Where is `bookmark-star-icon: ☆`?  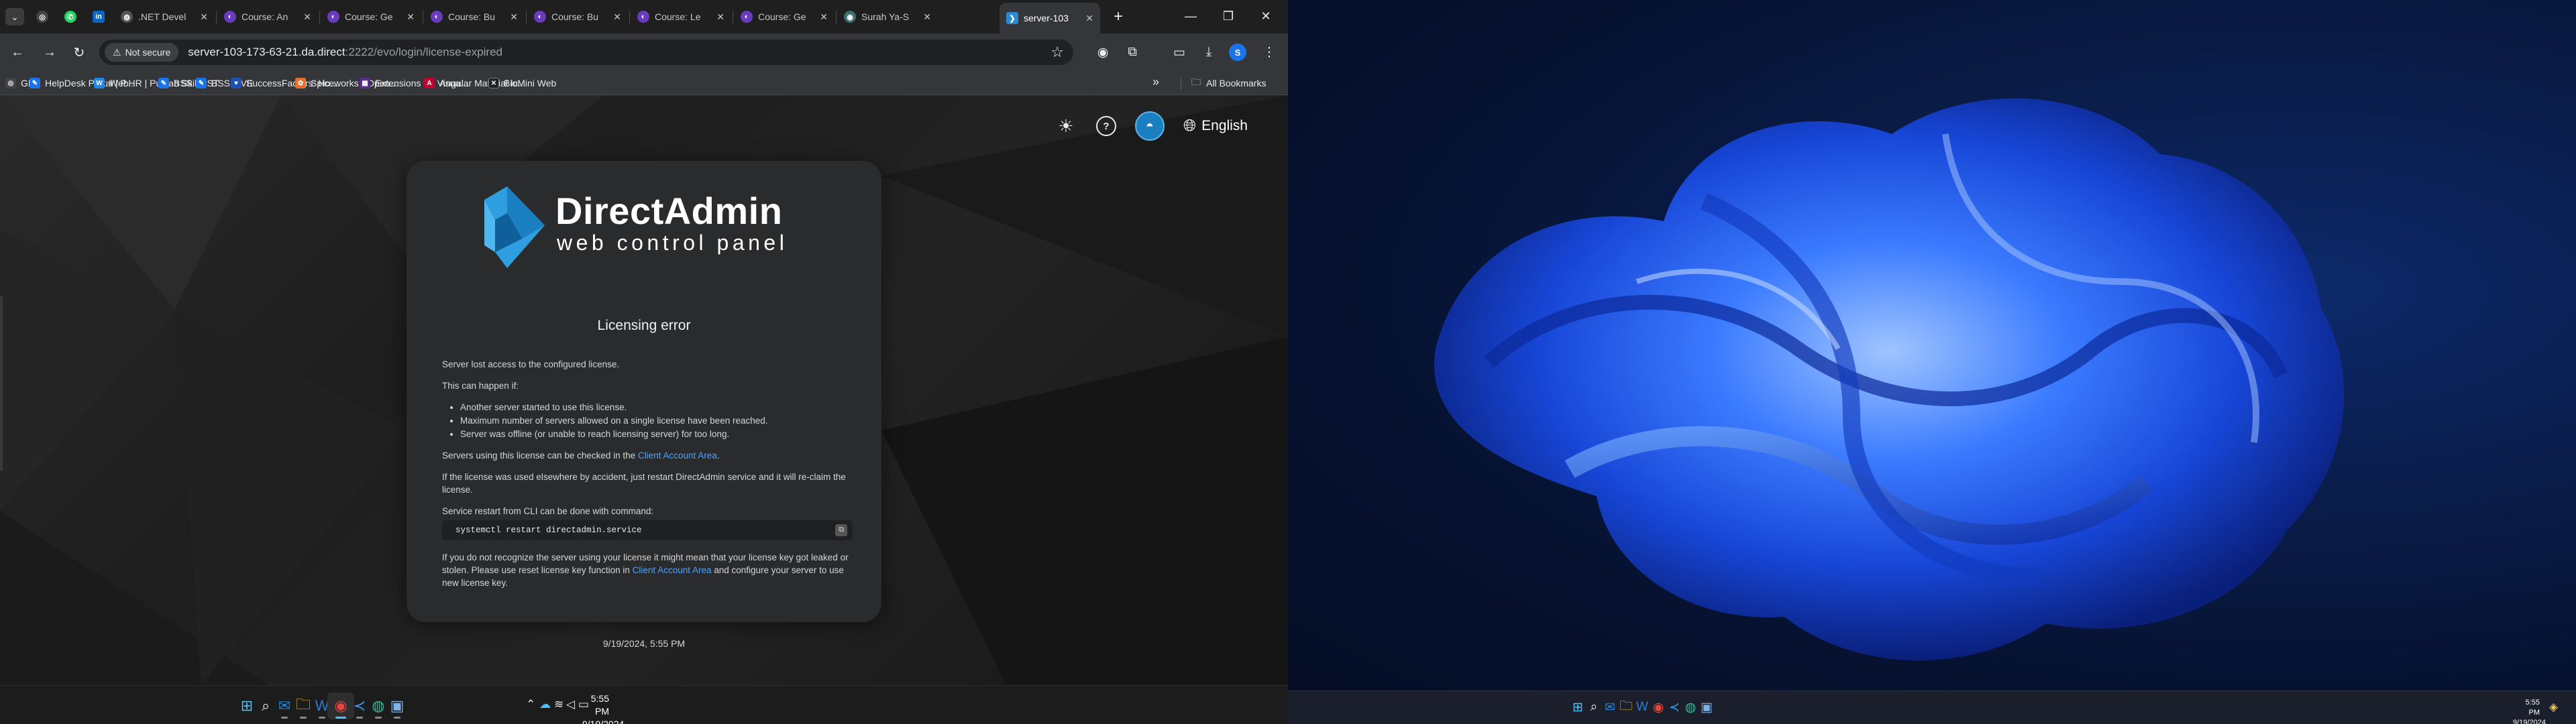
bookmark-star-icon: ☆ is located at coordinates (1057, 52).